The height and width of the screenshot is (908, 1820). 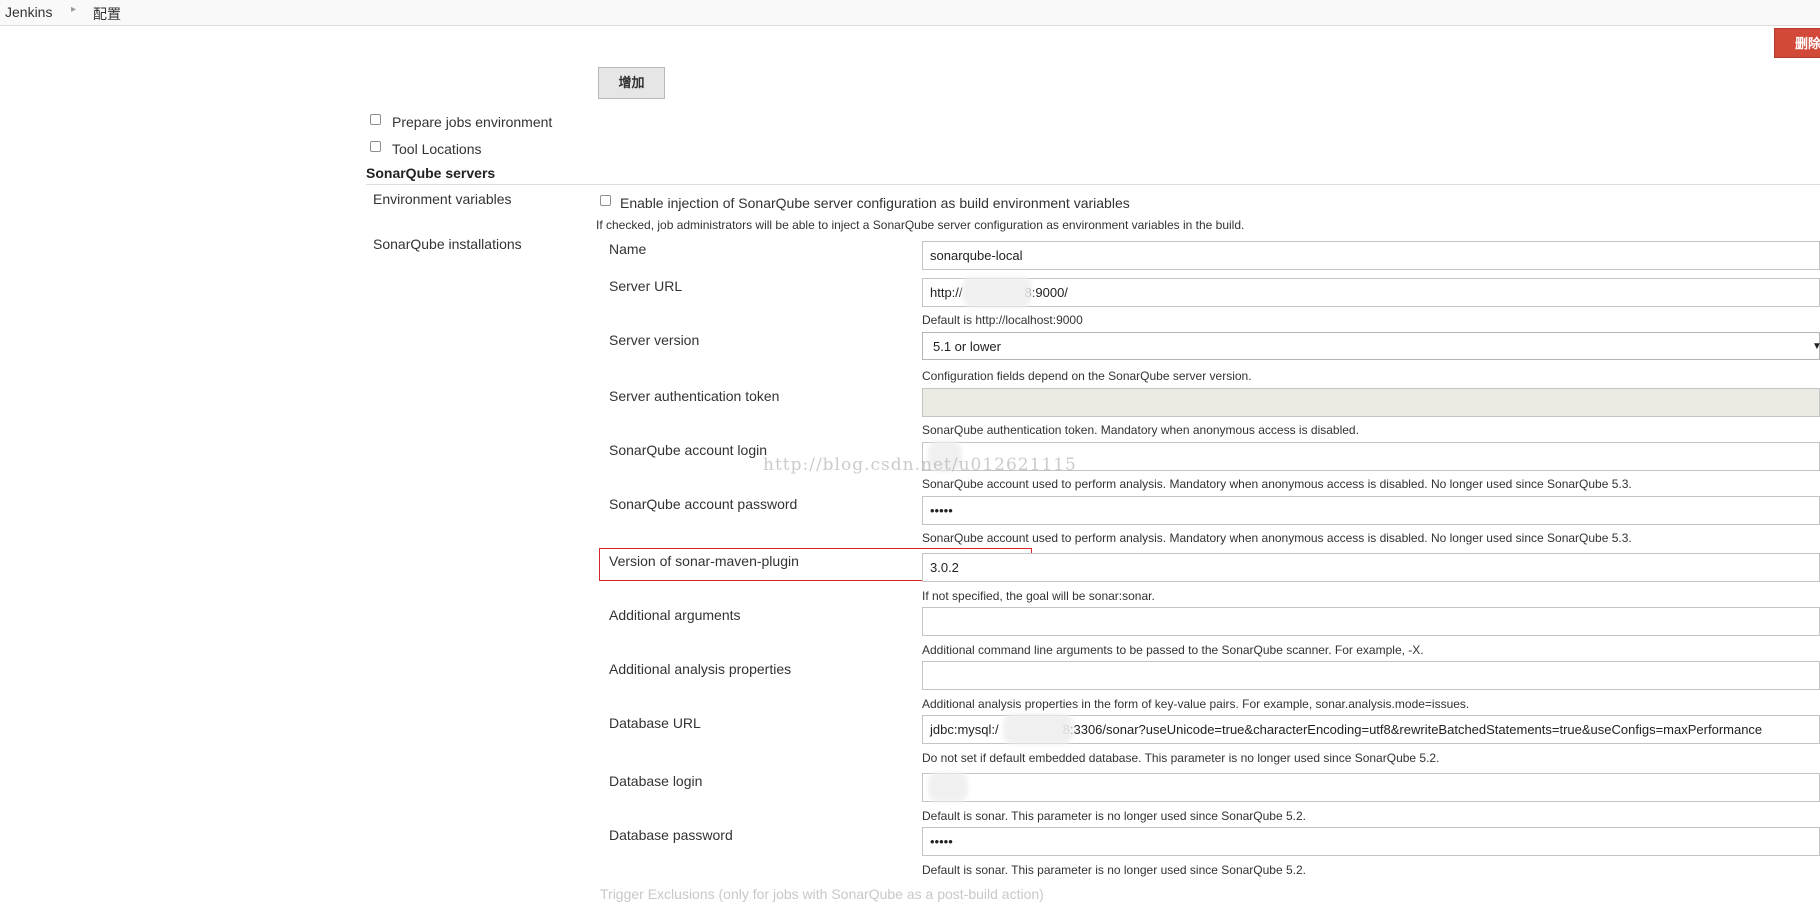 What do you see at coordinates (1371, 841) in the screenshot?
I see `database-password-input: •••••` at bounding box center [1371, 841].